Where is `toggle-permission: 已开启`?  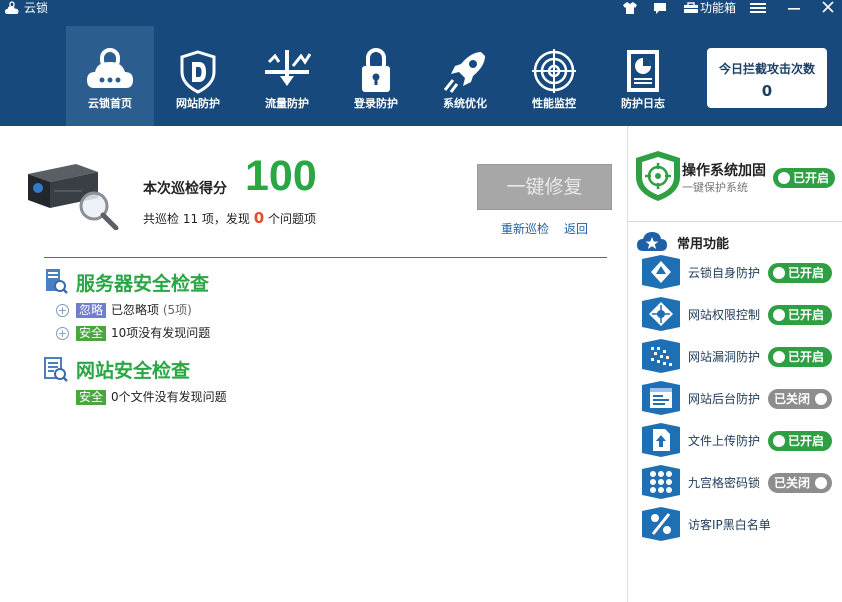 toggle-permission: 已开启 is located at coordinates (800, 315).